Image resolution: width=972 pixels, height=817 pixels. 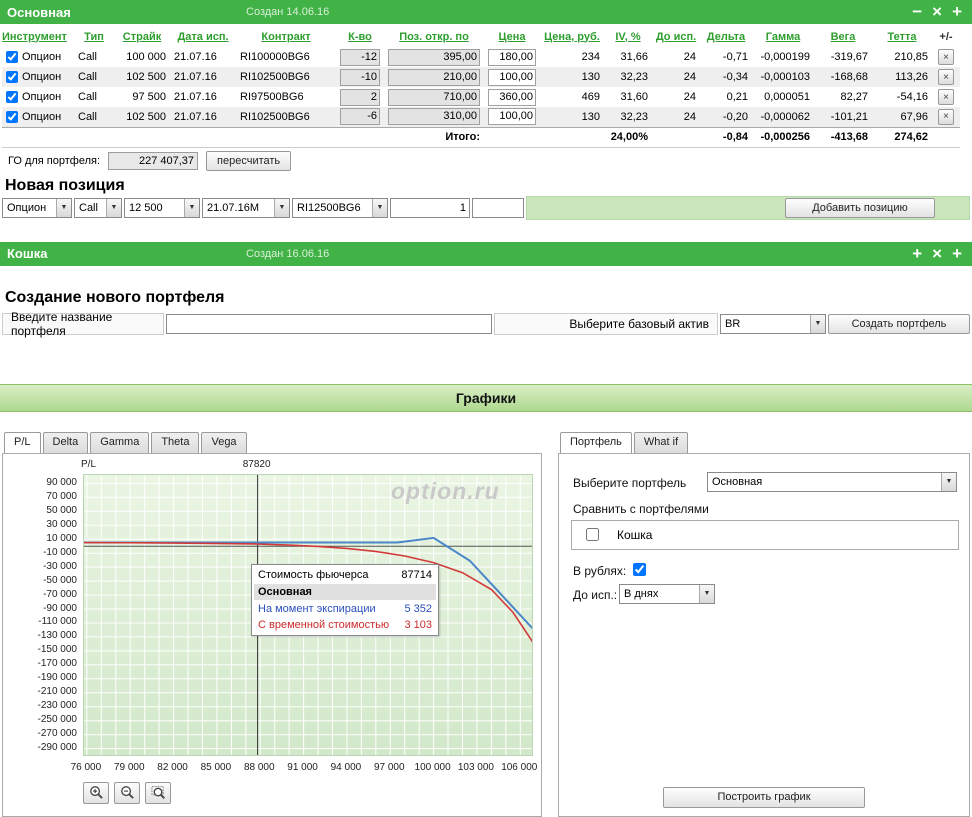 I want to click on column-header-9: IV, %, so click(x=628, y=36).